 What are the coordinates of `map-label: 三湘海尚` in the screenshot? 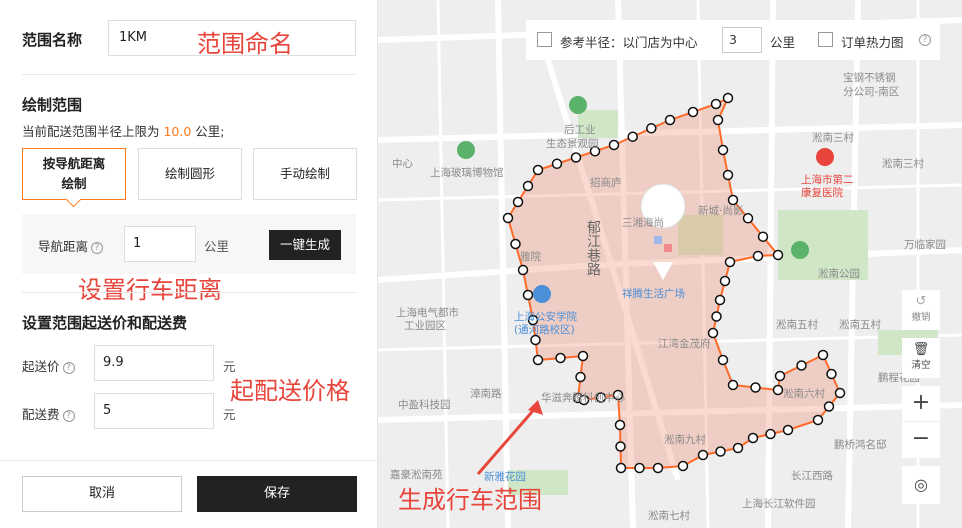 It's located at (643, 223).